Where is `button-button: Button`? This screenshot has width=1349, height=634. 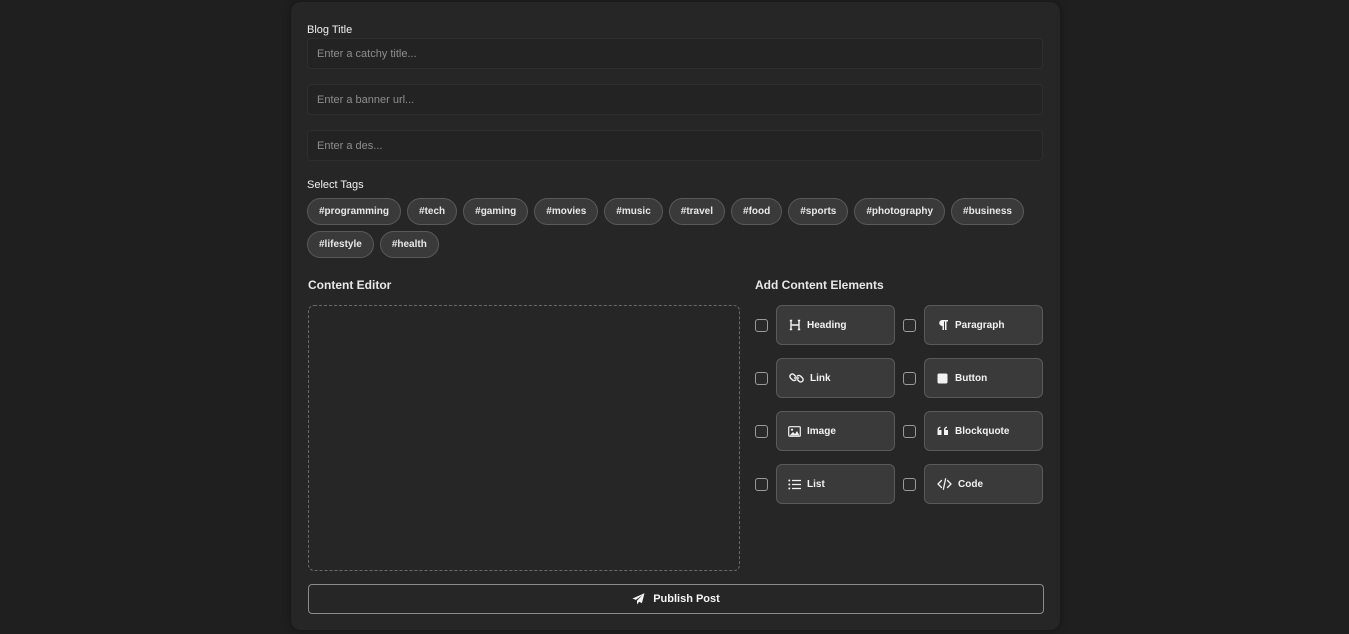 button-button: Button is located at coordinates (983, 378).